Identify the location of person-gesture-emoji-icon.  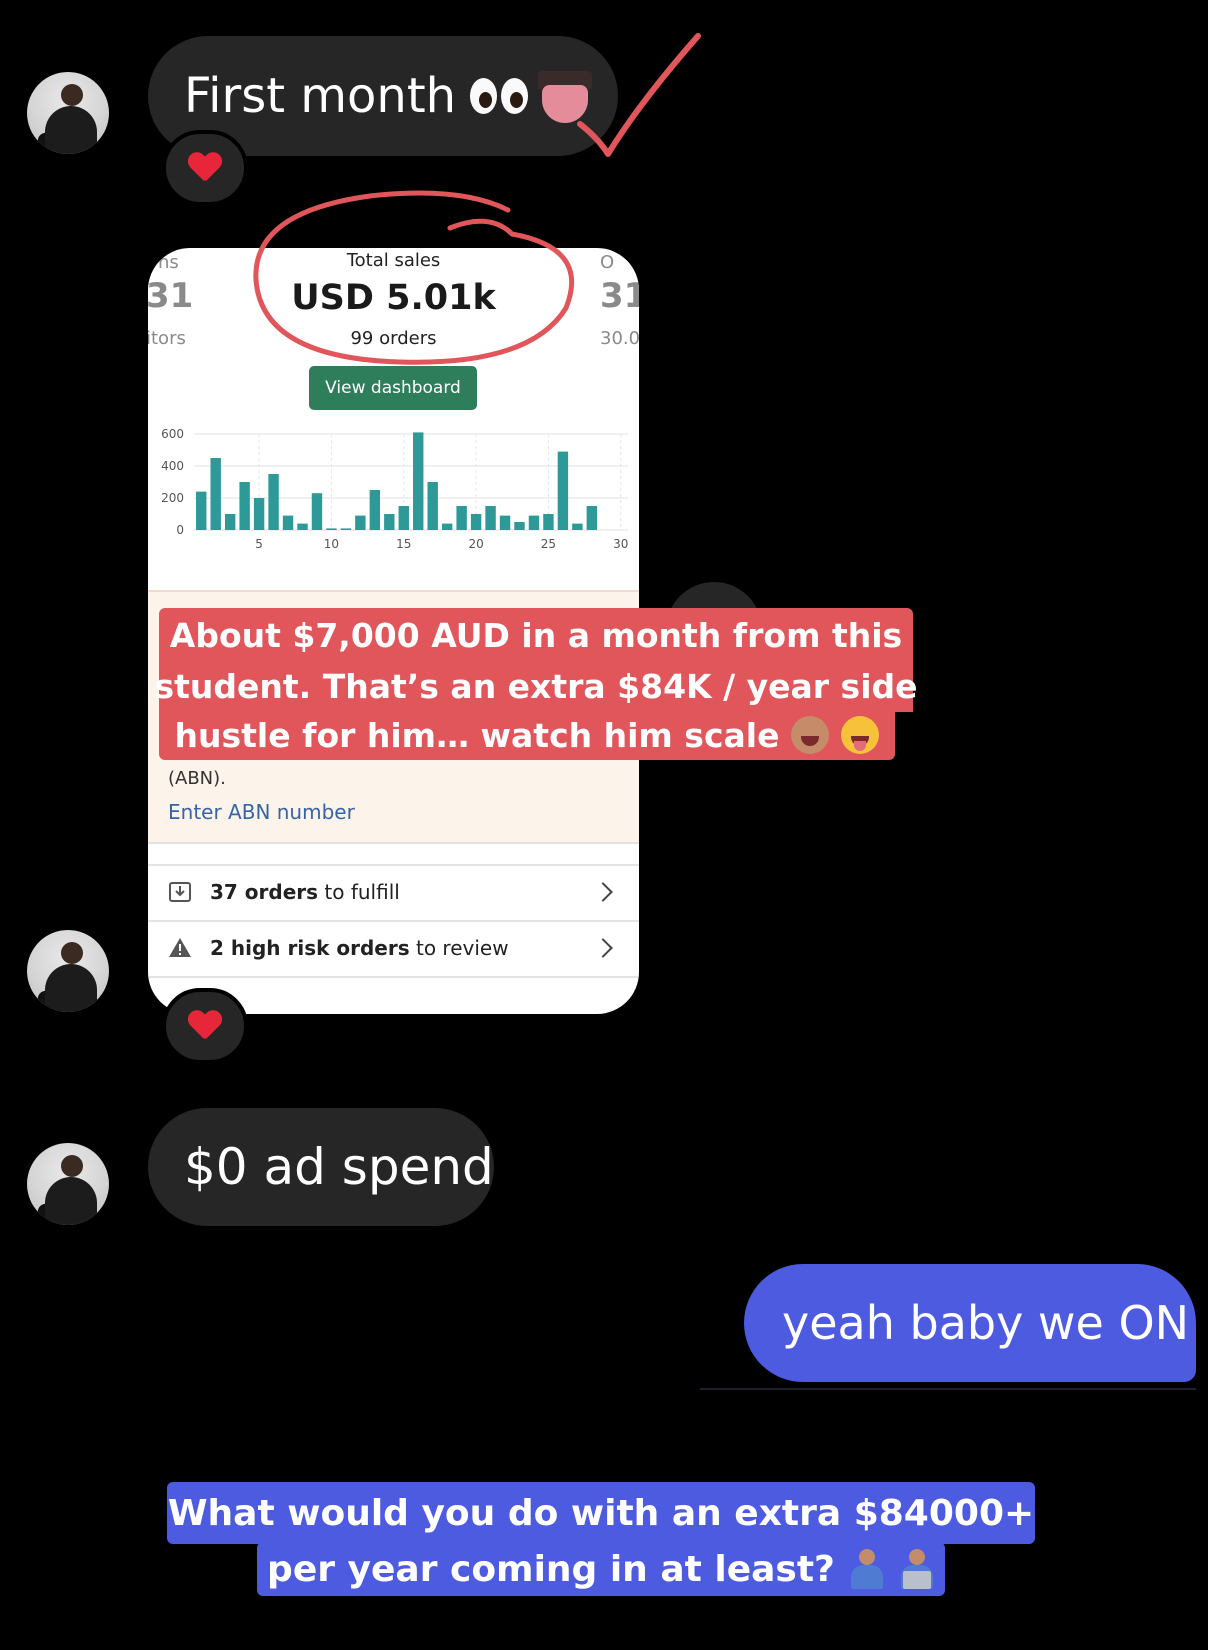
(810, 735).